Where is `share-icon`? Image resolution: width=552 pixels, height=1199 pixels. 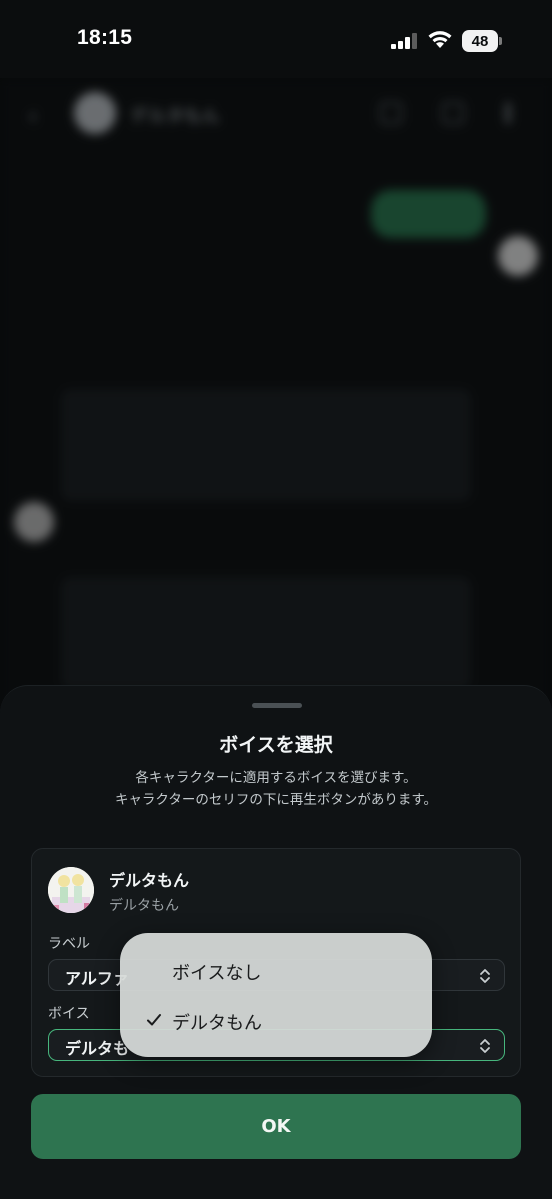 share-icon is located at coordinates (391, 113).